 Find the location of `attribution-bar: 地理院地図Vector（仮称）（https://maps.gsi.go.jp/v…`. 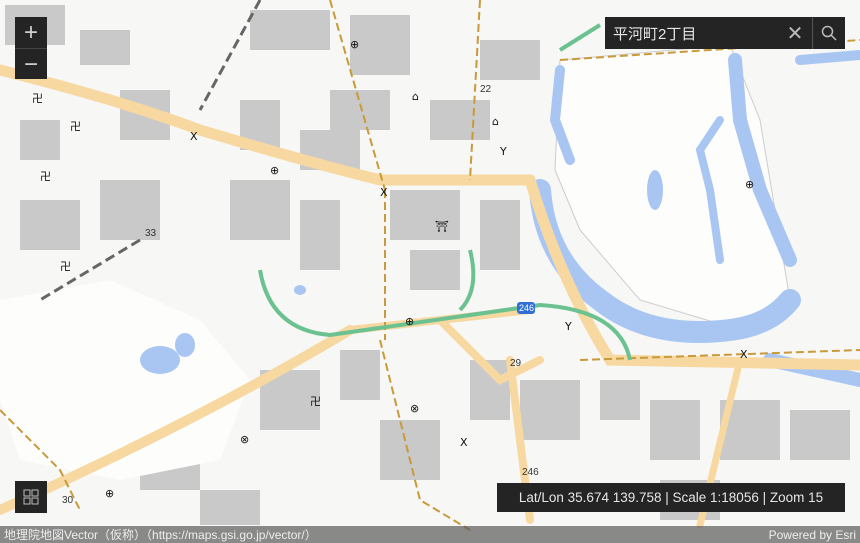

attribution-bar: 地理院地図Vector（仮称）（https://maps.gsi.go.jp/v… is located at coordinates (430, 534).